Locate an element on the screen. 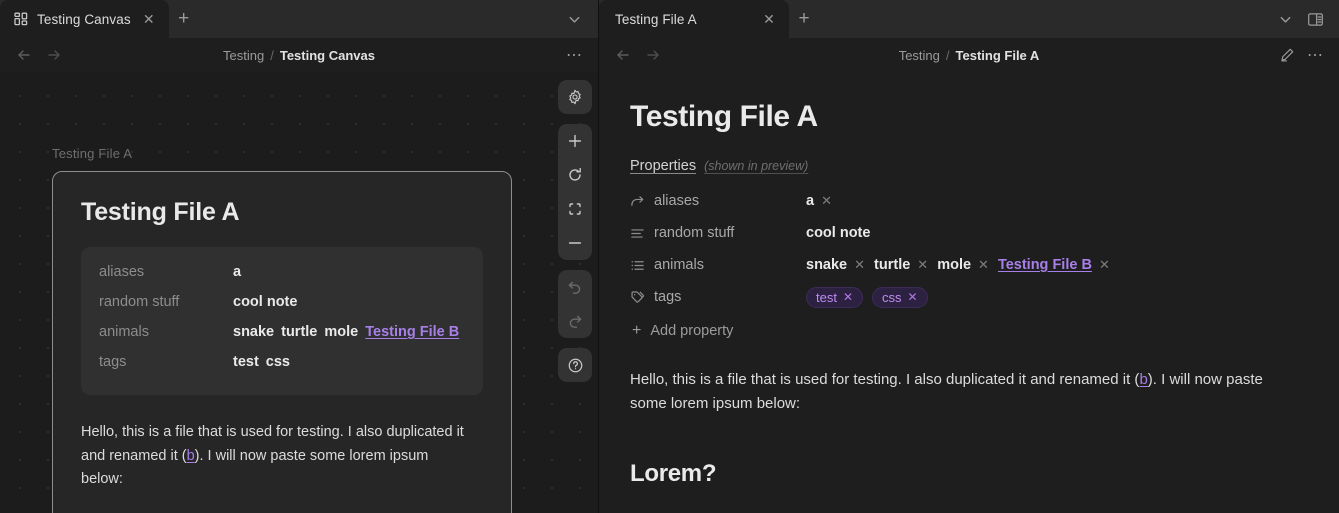  zoom-to-fit-button is located at coordinates (575, 209).